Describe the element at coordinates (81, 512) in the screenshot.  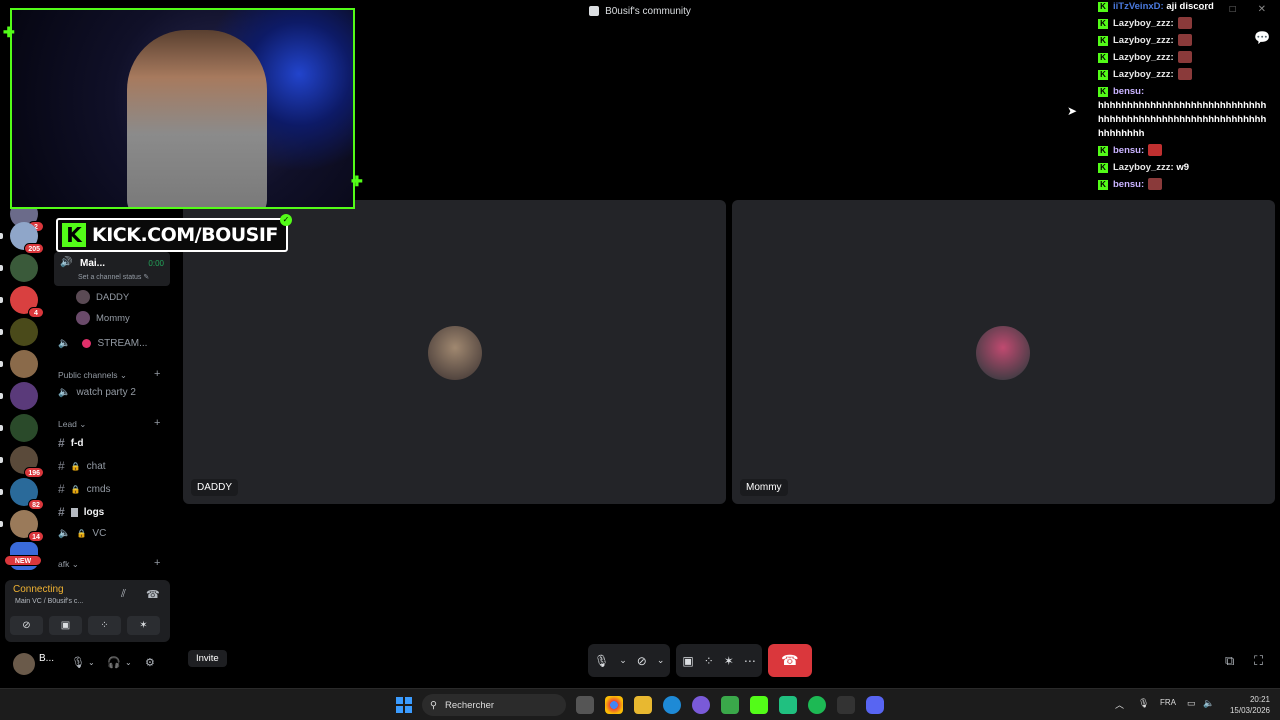
I see `text-channel-logs: # logs` at that location.